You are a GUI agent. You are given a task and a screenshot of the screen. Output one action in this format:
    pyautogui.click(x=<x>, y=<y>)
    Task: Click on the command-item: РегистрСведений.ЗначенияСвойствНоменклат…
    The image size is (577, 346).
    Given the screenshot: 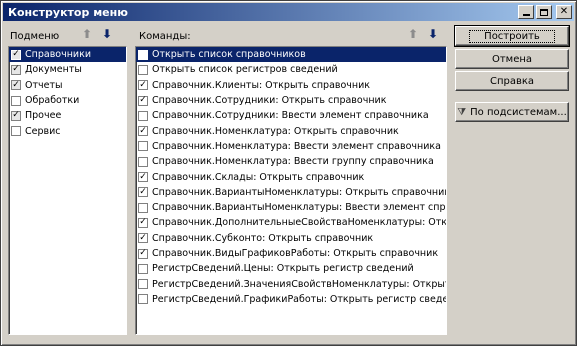 What is the action you would take?
    pyautogui.click(x=291, y=283)
    